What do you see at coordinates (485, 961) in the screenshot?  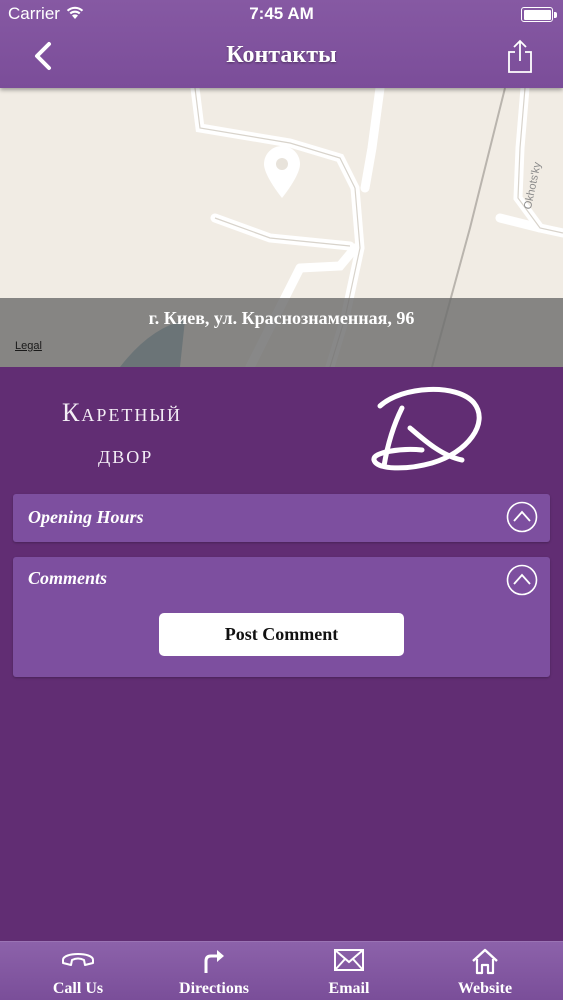 I see `home-icon` at bounding box center [485, 961].